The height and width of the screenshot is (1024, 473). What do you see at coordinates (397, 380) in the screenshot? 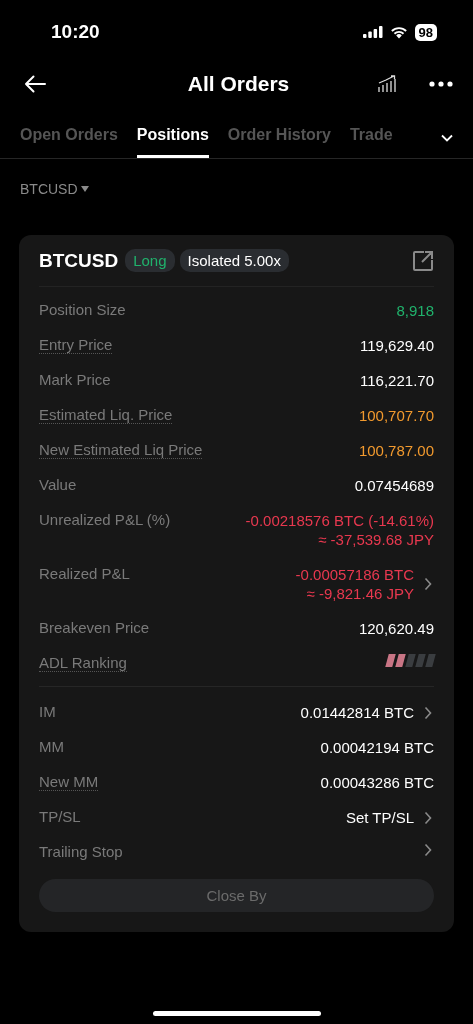
I see `field-value: 116,221.70` at bounding box center [397, 380].